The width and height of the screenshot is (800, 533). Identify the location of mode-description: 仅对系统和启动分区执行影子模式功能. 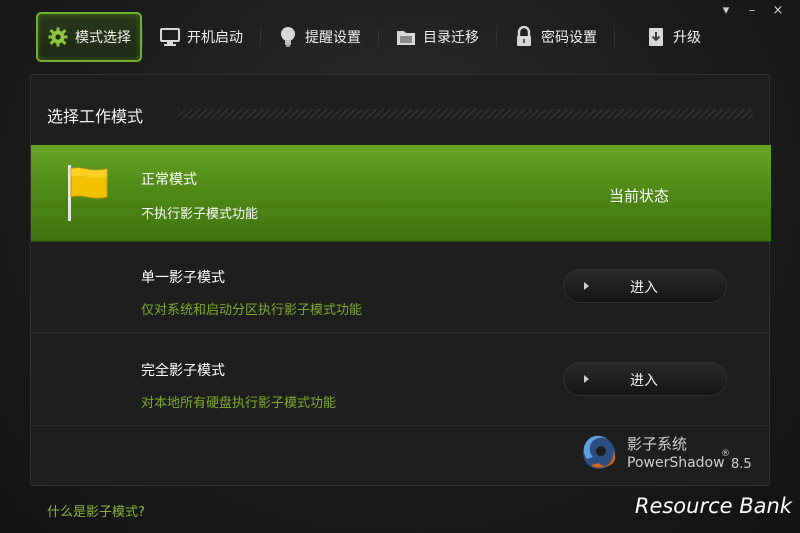
(252, 310).